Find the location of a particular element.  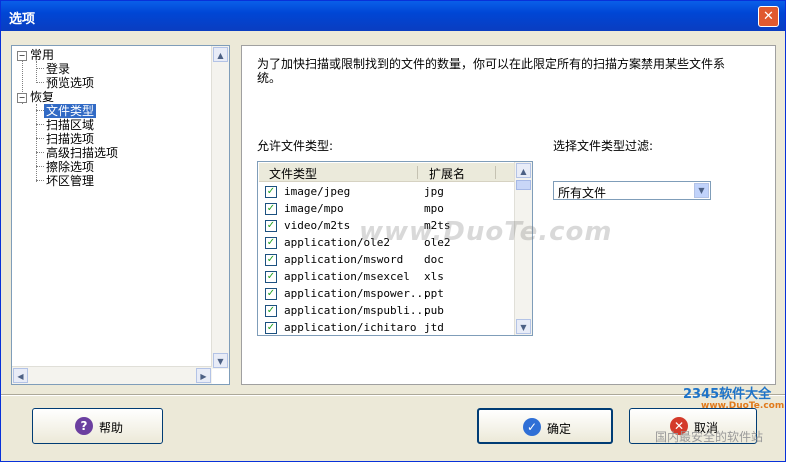

file-filter-select: 所有文件 ▼ is located at coordinates (632, 190).